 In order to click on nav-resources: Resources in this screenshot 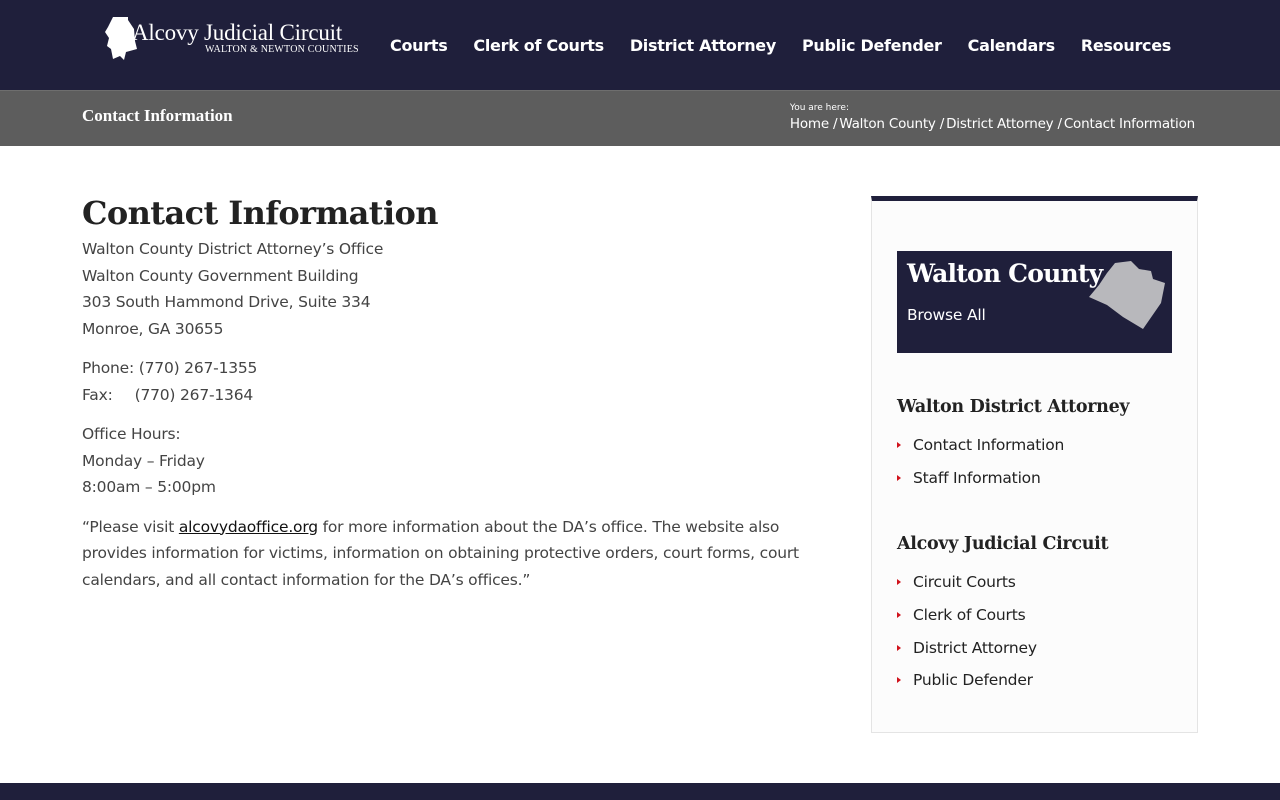, I will do `click(1126, 45)`.